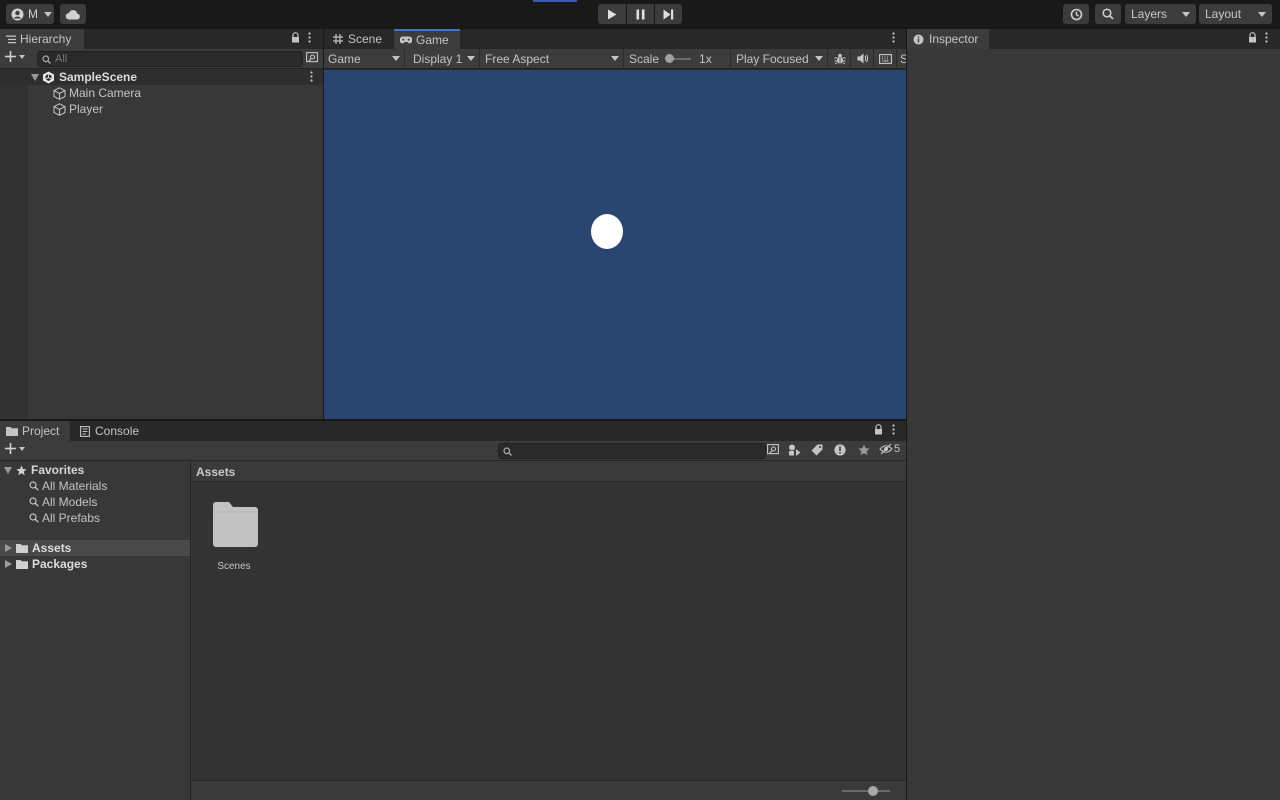 The image size is (1280, 800). Describe the element at coordinates (632, 451) in the screenshot. I see `project-search-input` at that location.